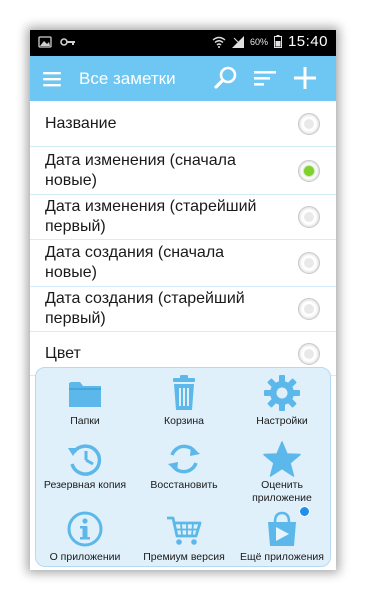 The image size is (366, 600). I want to click on sort-icon, so click(265, 78).